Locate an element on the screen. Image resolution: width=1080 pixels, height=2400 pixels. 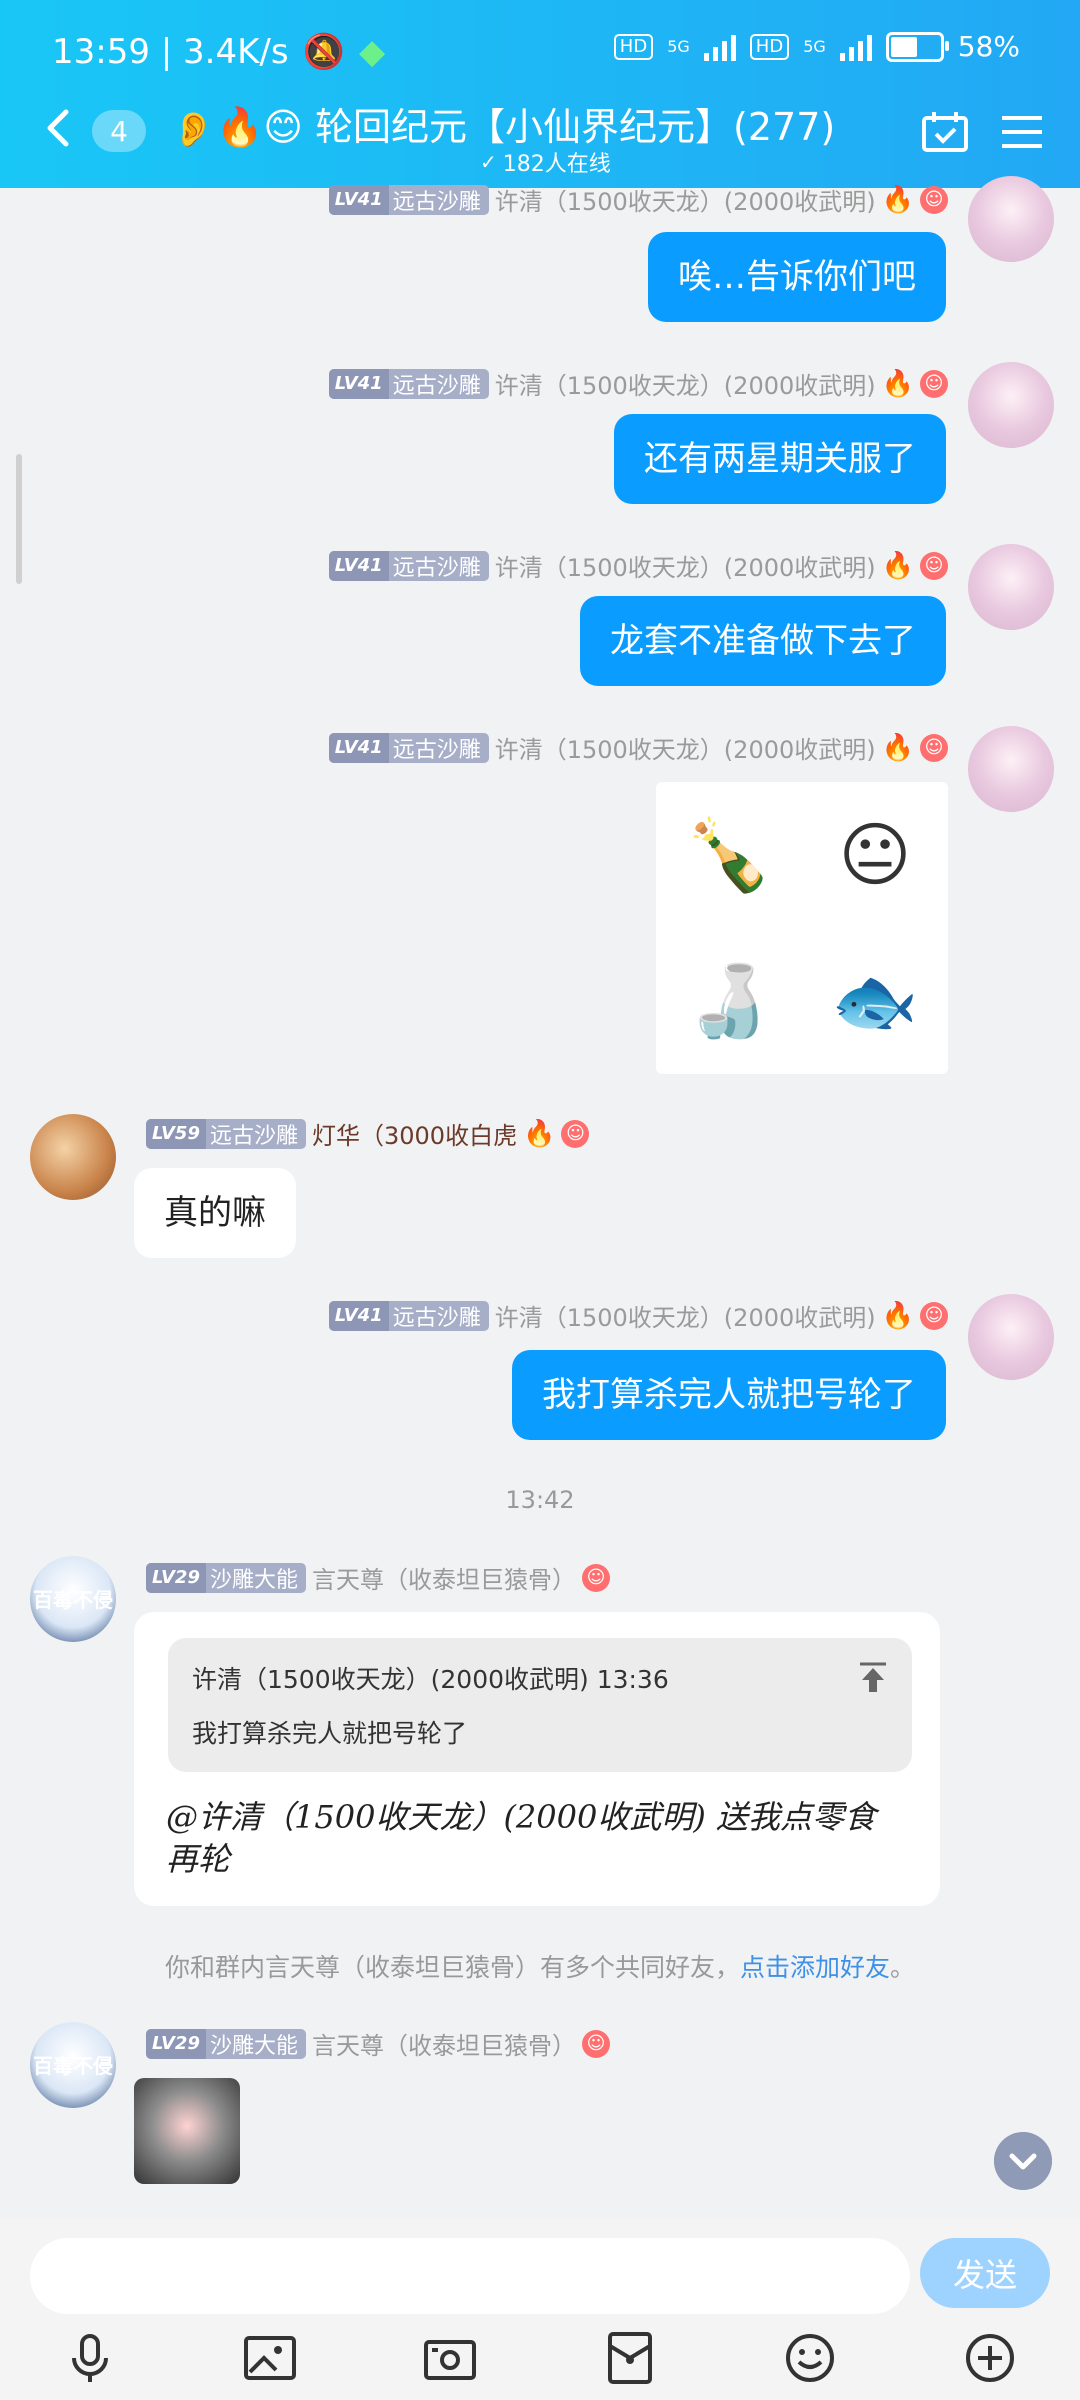
add-friend-link: 点击添加好友 is located at coordinates (815, 1967).